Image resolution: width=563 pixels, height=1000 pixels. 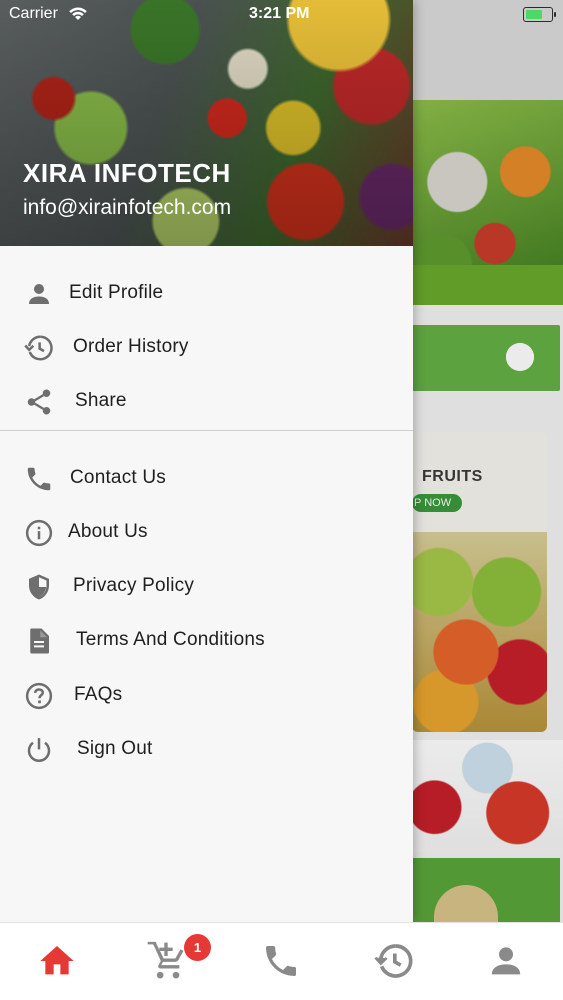 I want to click on nav-cart, so click(x=166, y=961).